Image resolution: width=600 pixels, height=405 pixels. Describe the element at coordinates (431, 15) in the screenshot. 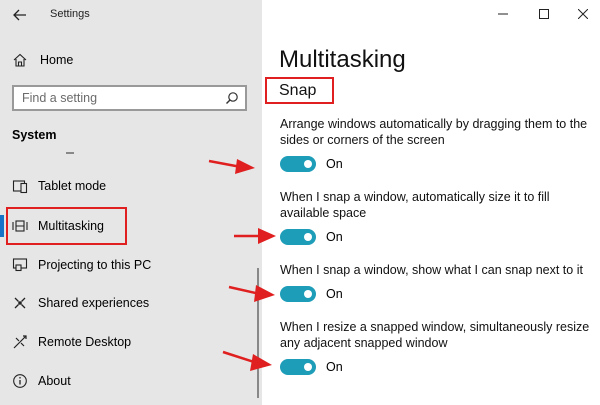

I see `title-bar-right` at that location.